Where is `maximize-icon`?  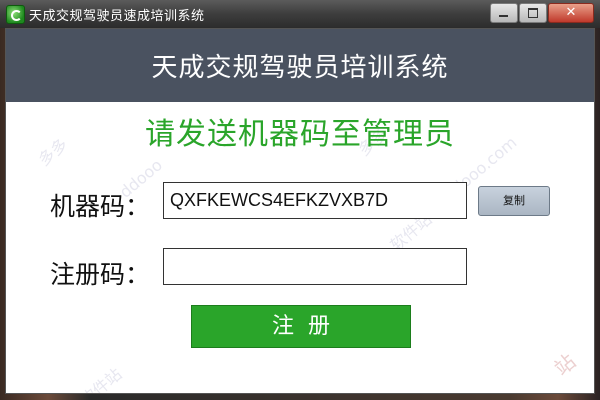
maximize-icon is located at coordinates (533, 13).